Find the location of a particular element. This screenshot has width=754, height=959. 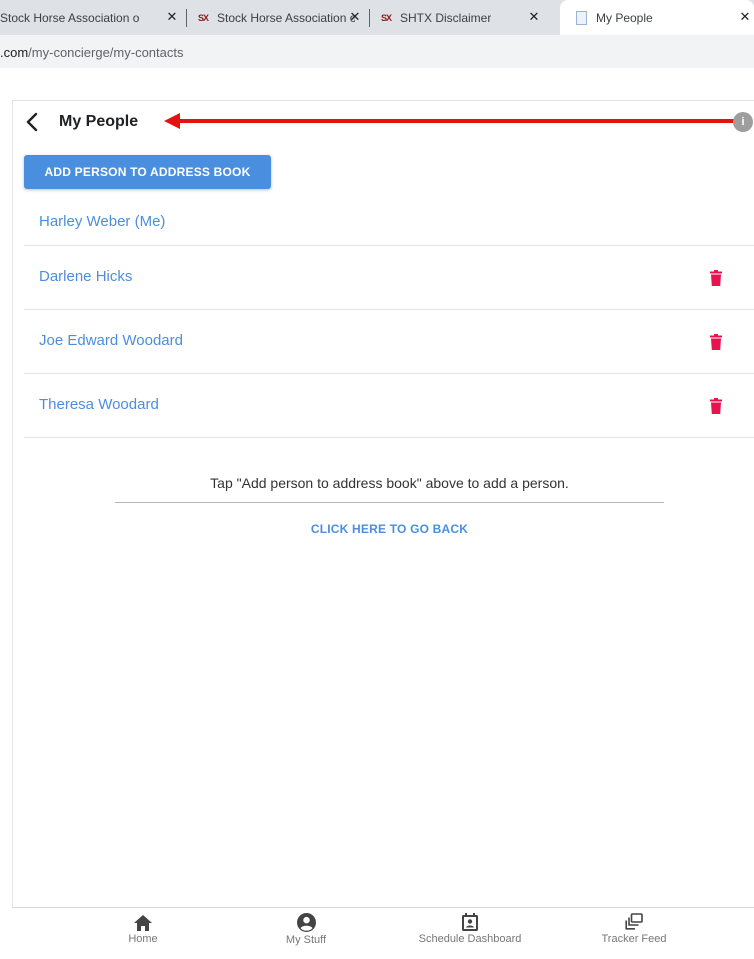

feed-icon is located at coordinates (634, 921).